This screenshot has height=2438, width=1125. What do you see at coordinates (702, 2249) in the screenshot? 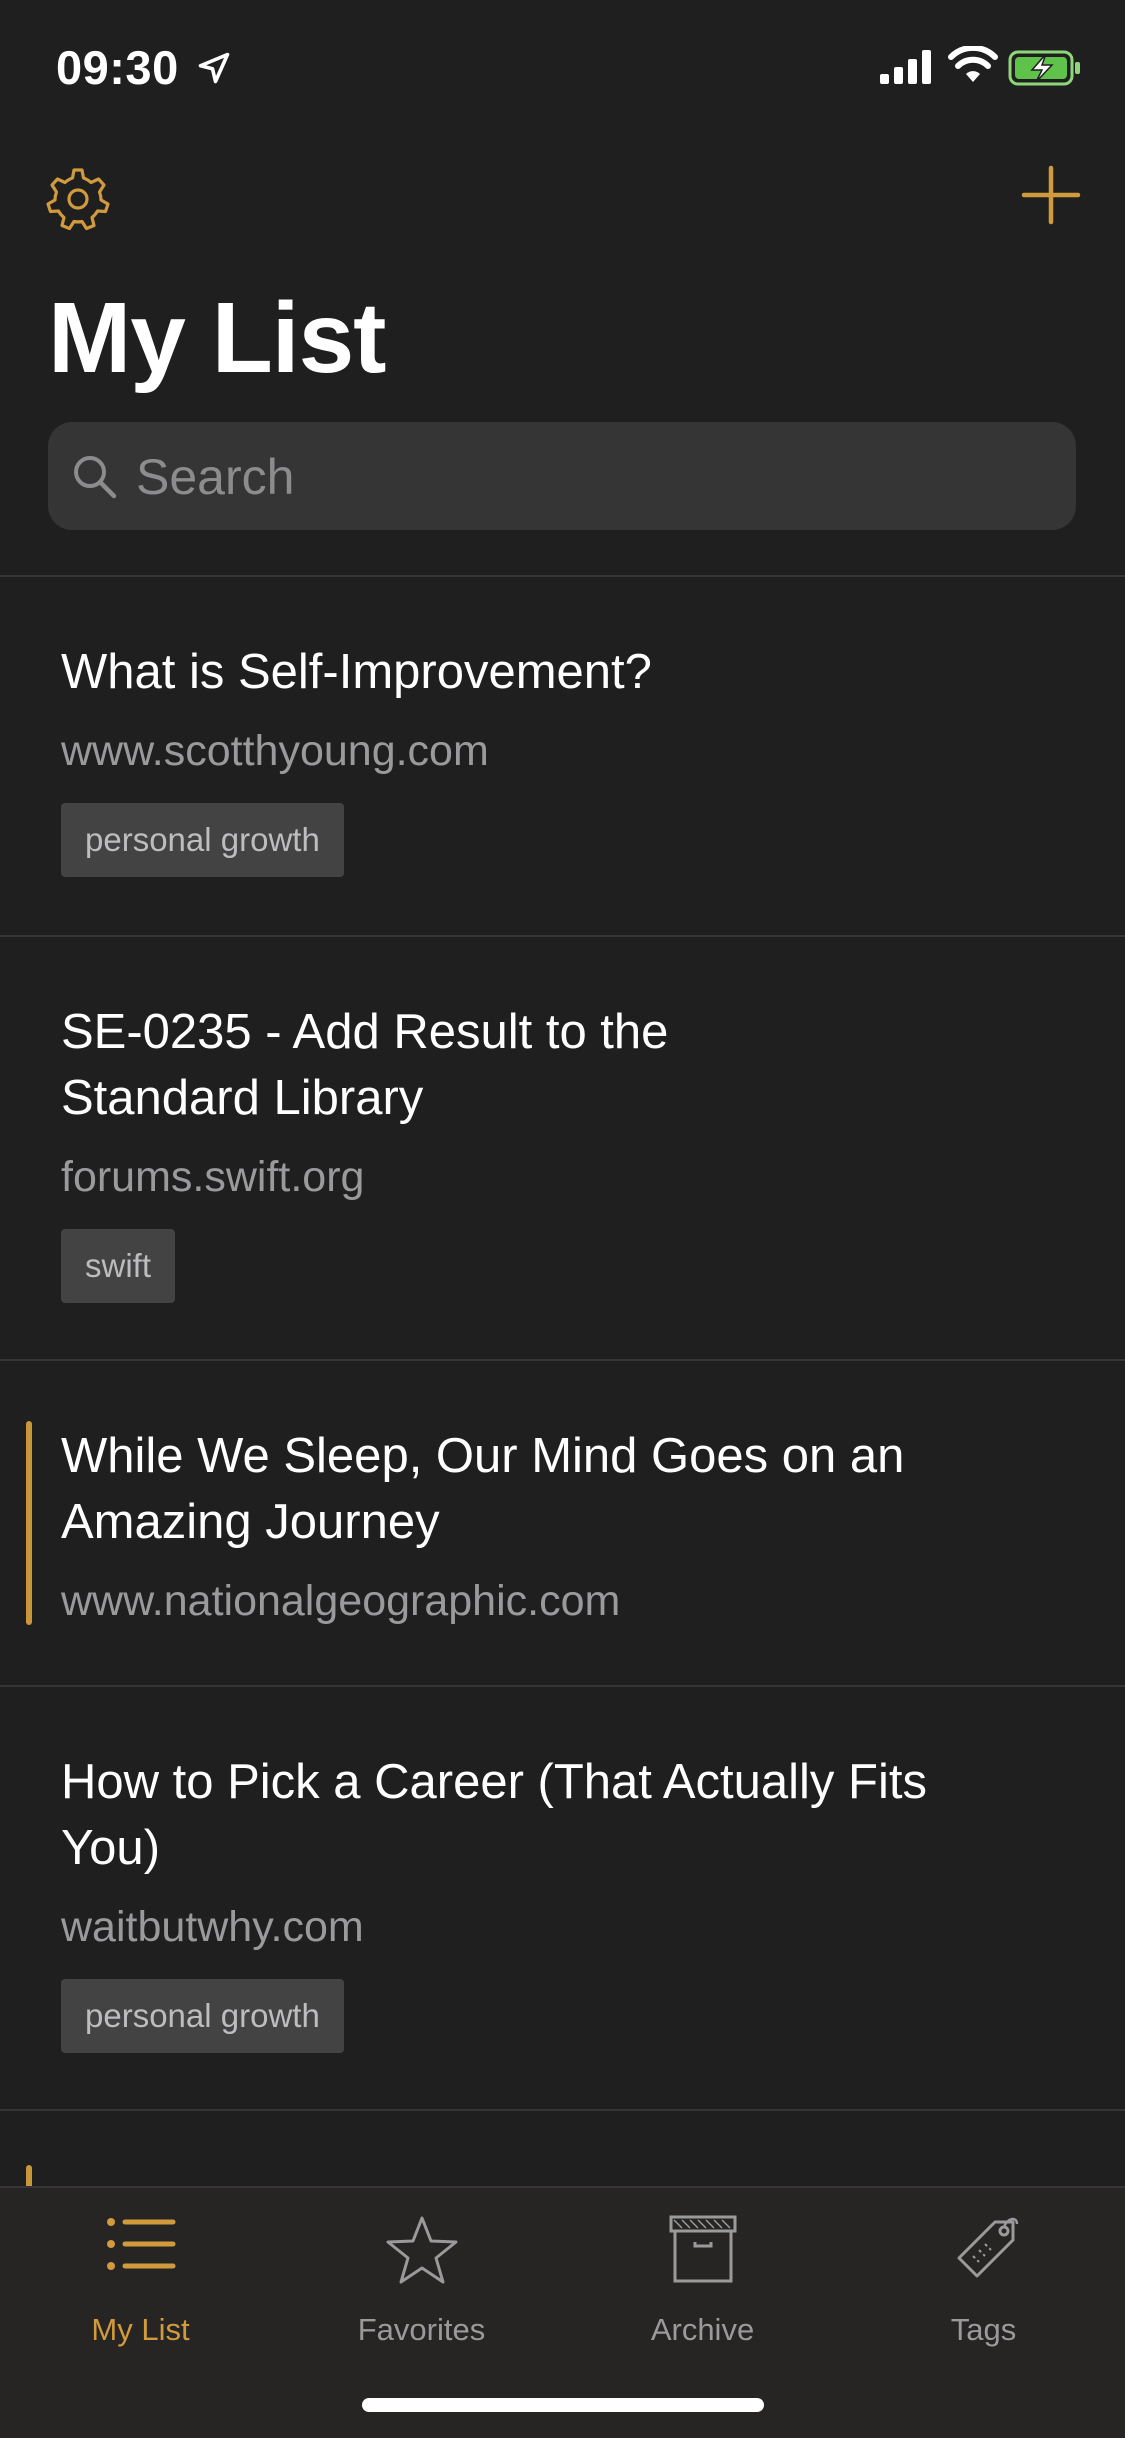
I see `archive-box-icon` at bounding box center [702, 2249].